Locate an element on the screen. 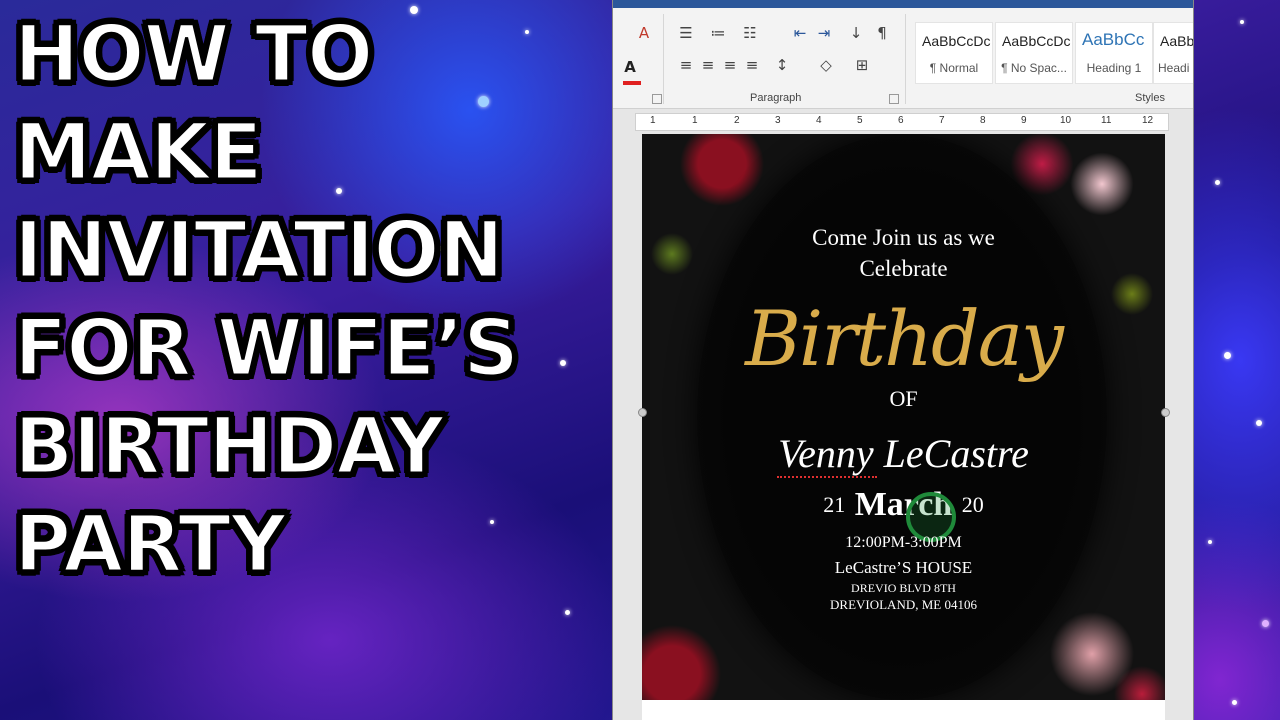  style-name: Headi is located at coordinates (1174, 68).